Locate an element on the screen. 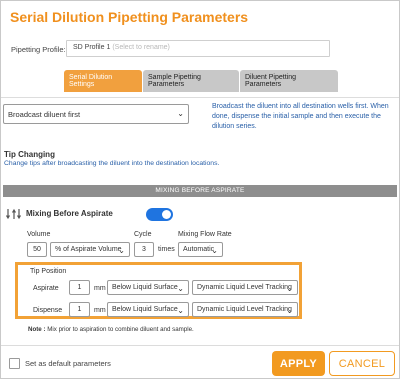 The image size is (400, 379). tip-changing-title: Tip Changing is located at coordinates (29, 154).